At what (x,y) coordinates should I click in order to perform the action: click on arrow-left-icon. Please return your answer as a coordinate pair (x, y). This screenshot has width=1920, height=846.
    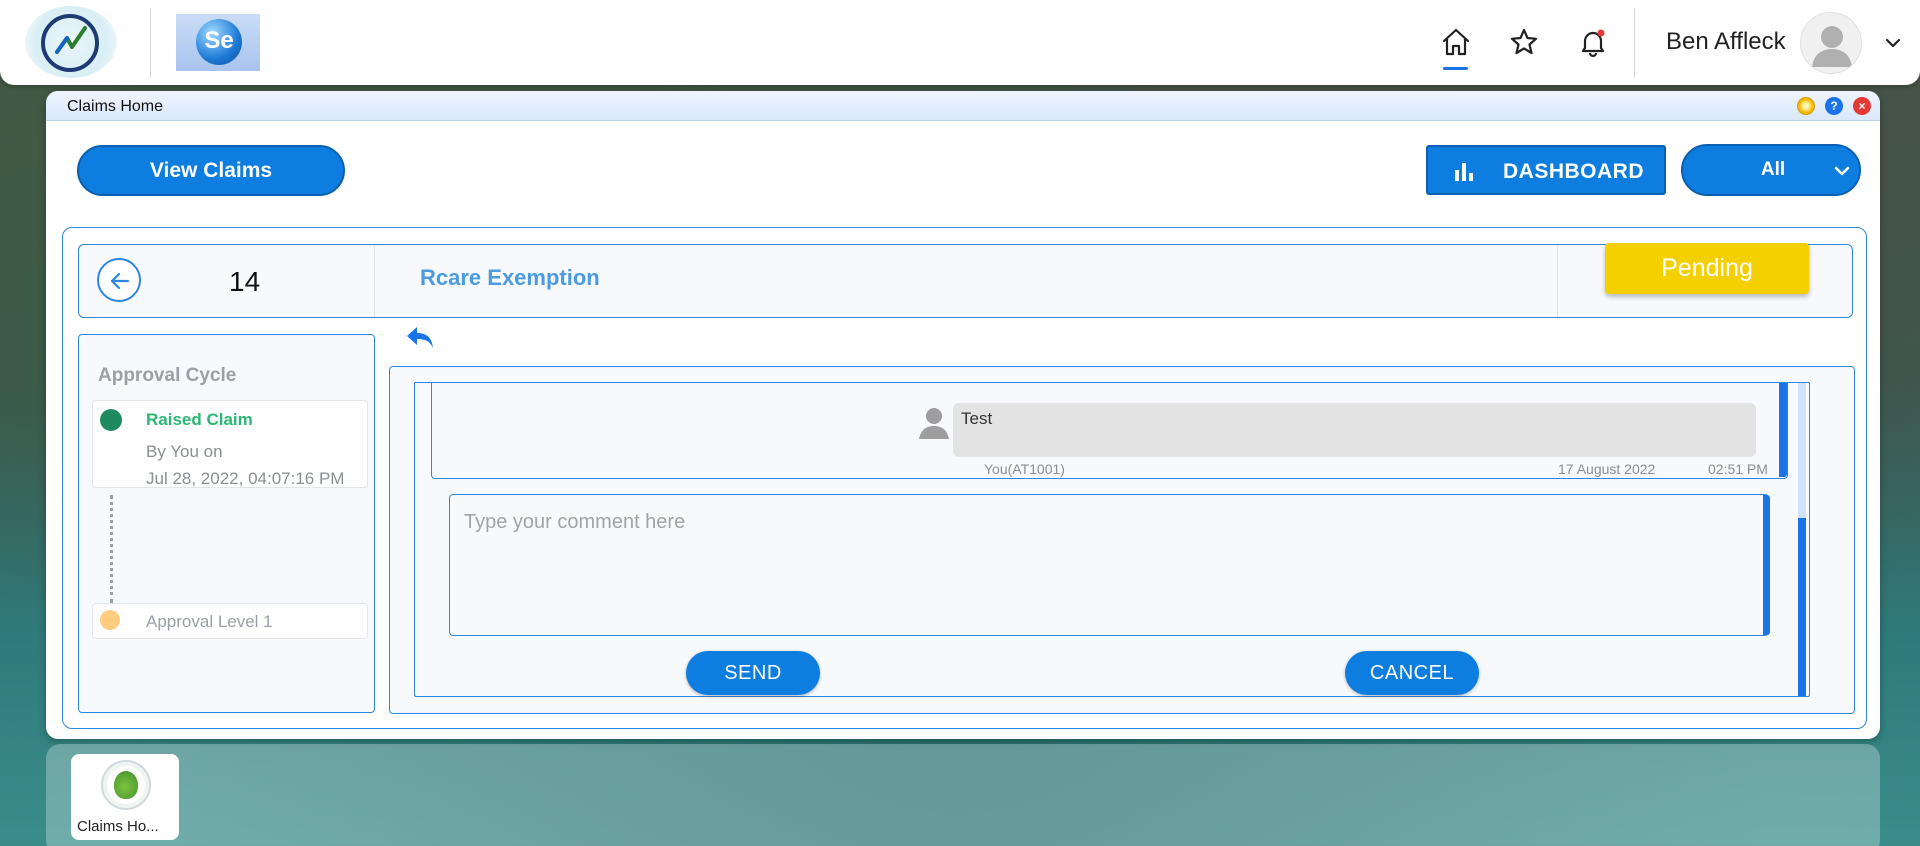
    Looking at the image, I should click on (120, 281).